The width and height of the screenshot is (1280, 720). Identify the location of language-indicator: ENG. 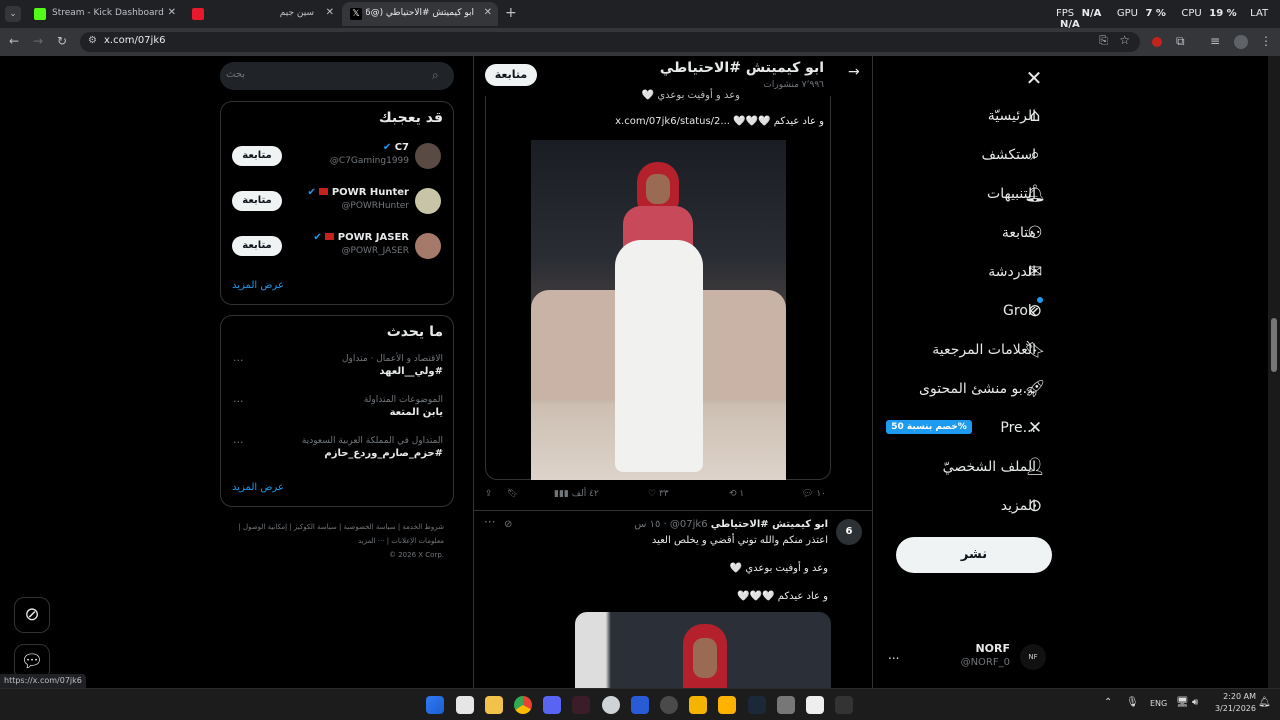
(1158, 703).